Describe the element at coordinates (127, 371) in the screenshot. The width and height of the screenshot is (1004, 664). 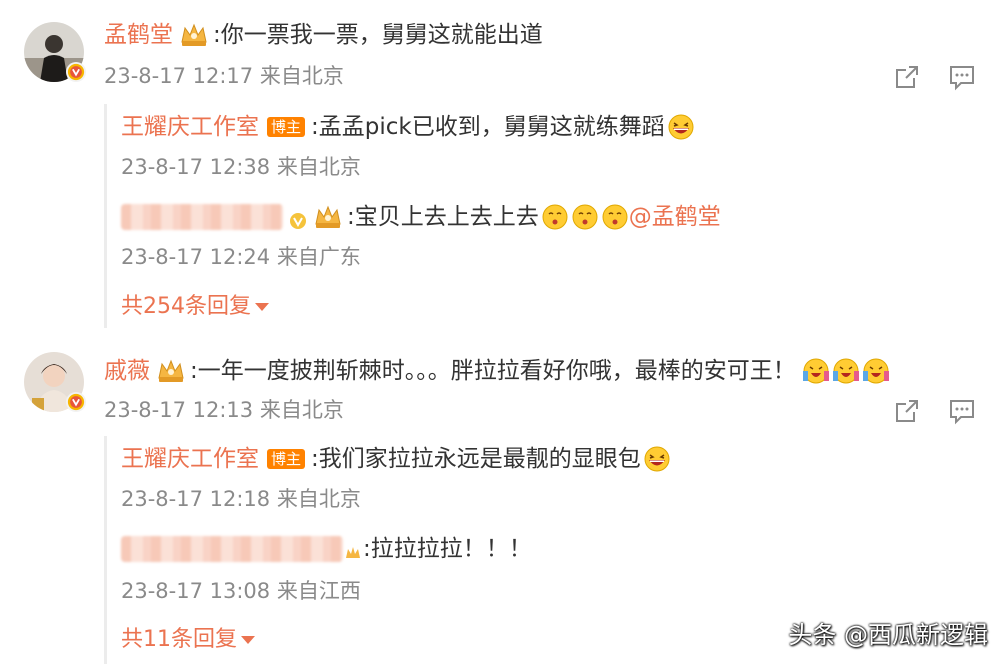
I see `comment-author: 戚薇` at that location.